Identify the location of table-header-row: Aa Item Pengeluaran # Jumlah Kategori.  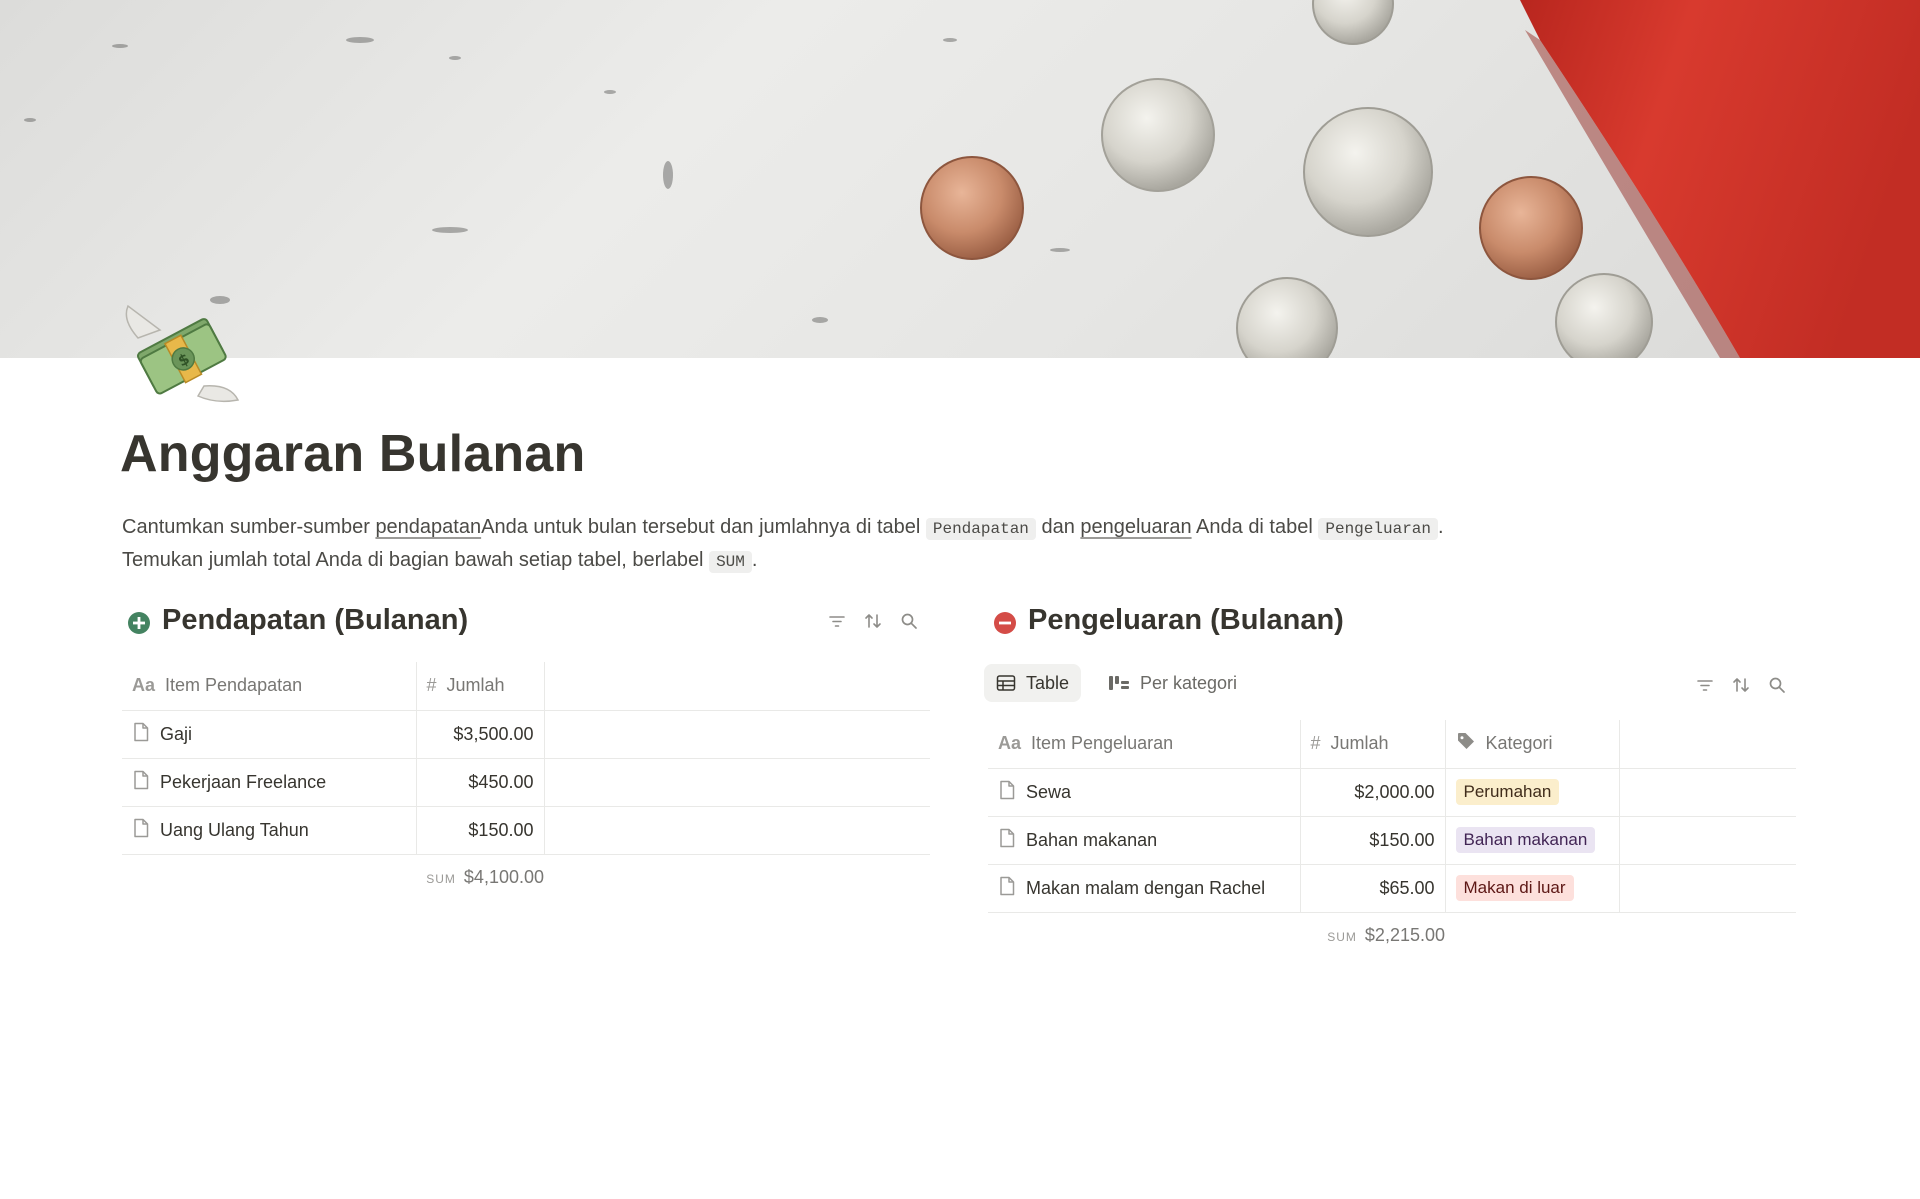
(1392, 744).